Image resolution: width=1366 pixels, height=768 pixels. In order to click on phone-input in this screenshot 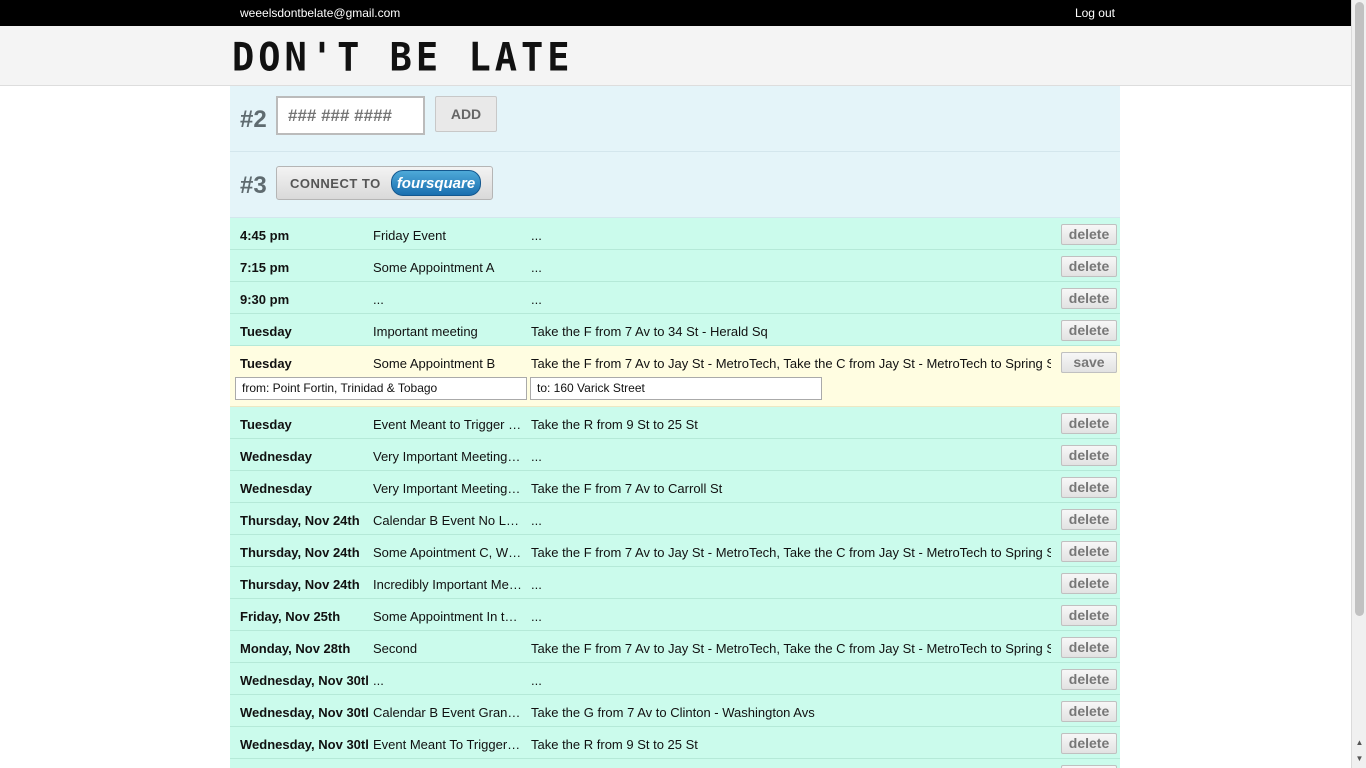, I will do `click(350, 115)`.